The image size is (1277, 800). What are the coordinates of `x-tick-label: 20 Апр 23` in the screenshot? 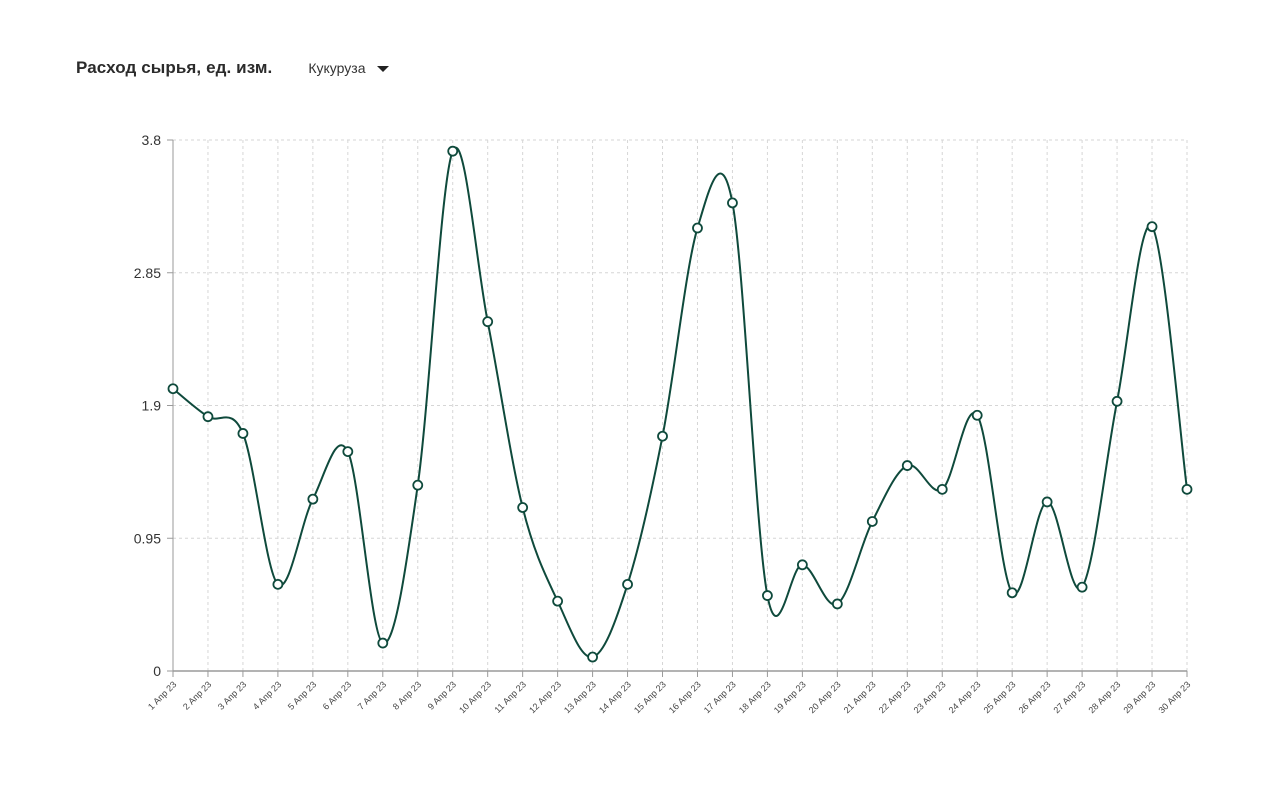 It's located at (825, 697).